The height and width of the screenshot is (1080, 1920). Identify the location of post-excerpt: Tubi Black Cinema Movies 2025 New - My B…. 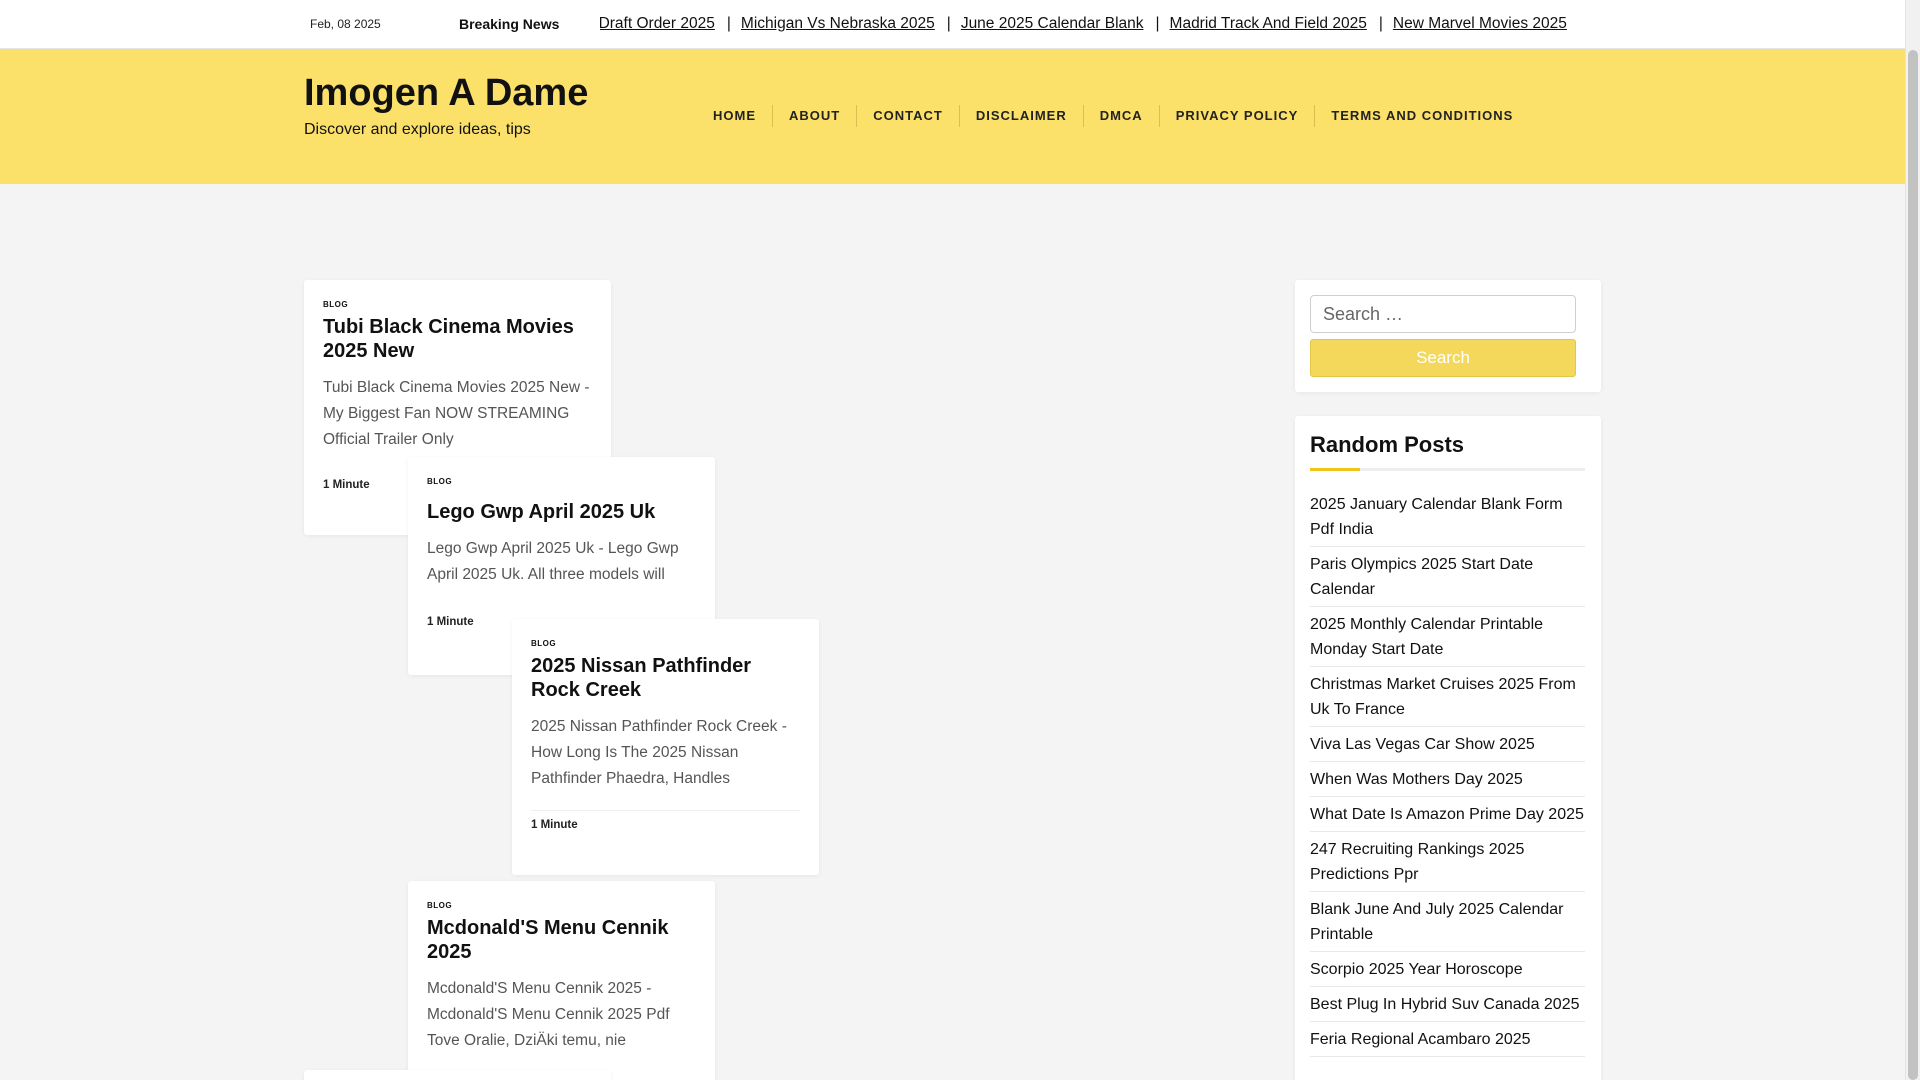
(456, 413).